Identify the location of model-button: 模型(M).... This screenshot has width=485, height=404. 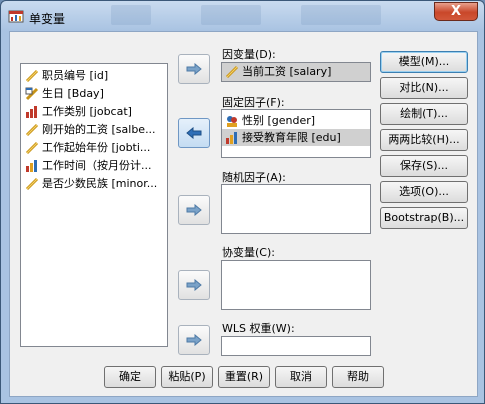
(424, 62).